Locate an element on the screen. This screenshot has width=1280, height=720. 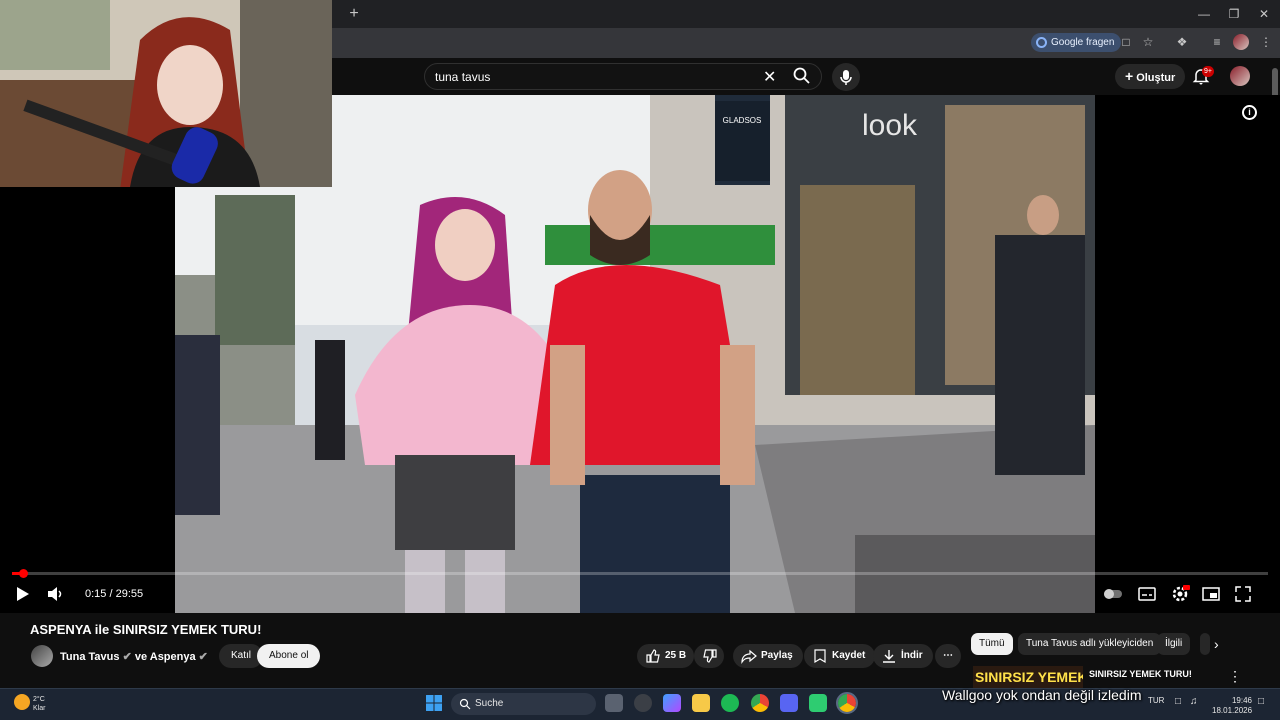
bookmark-star-icon: ☆ is located at coordinates (1148, 42).